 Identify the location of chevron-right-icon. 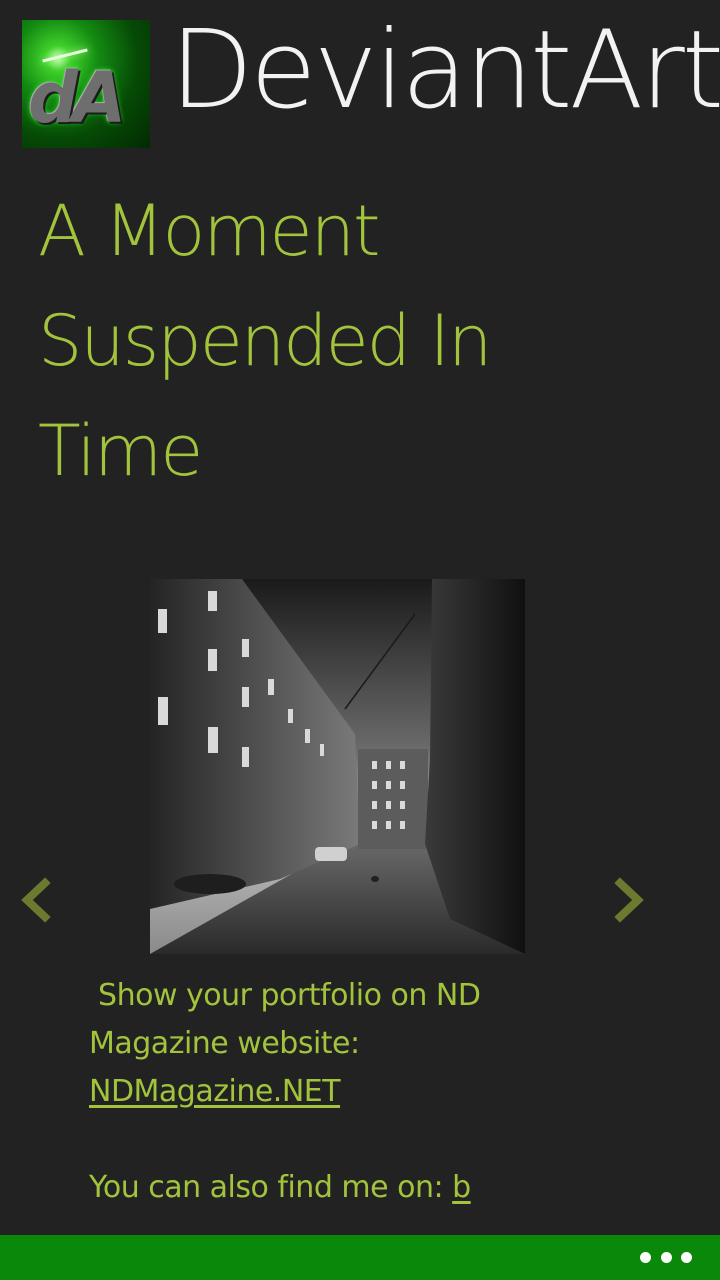
(629, 900).